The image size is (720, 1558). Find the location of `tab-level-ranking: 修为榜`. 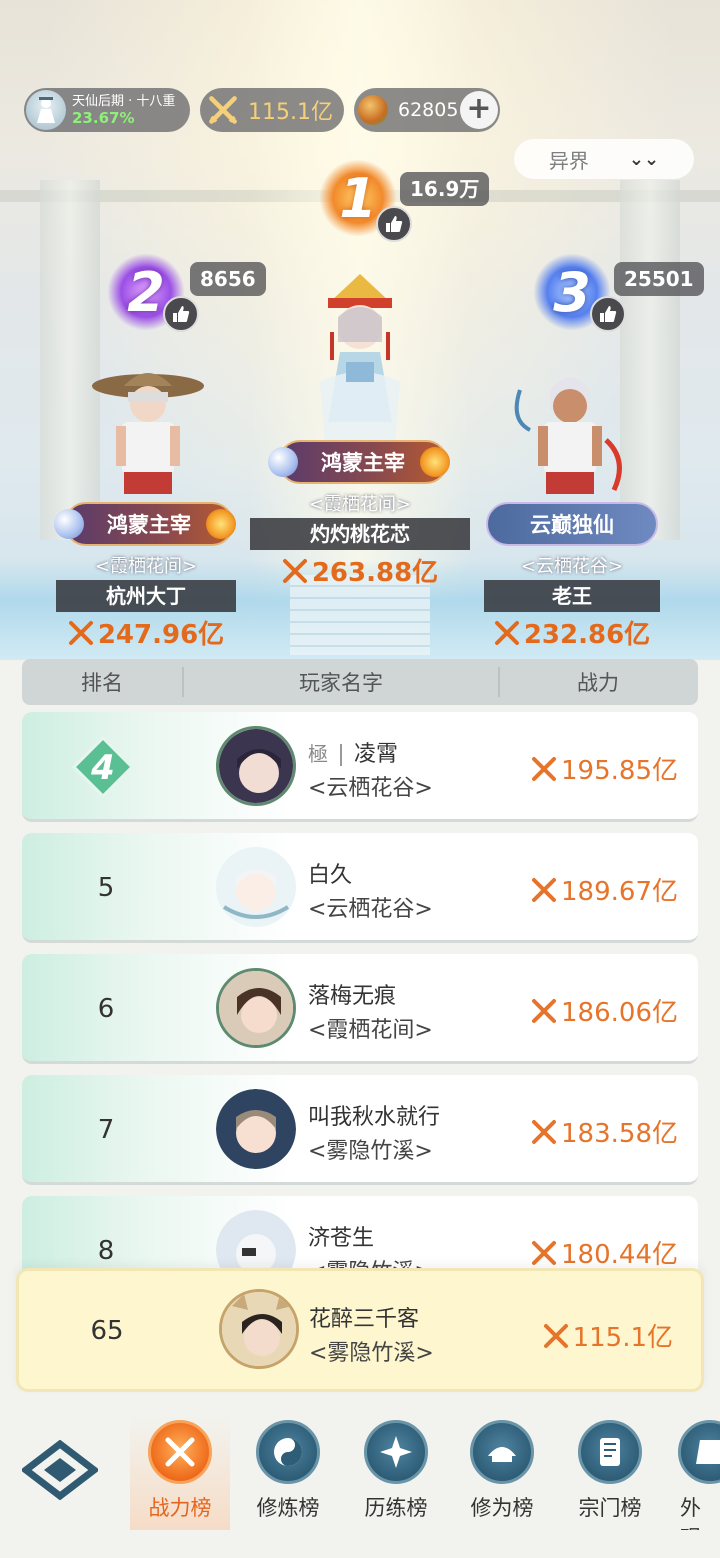

tab-level-ranking: 修为榜 is located at coordinates (502, 1473).